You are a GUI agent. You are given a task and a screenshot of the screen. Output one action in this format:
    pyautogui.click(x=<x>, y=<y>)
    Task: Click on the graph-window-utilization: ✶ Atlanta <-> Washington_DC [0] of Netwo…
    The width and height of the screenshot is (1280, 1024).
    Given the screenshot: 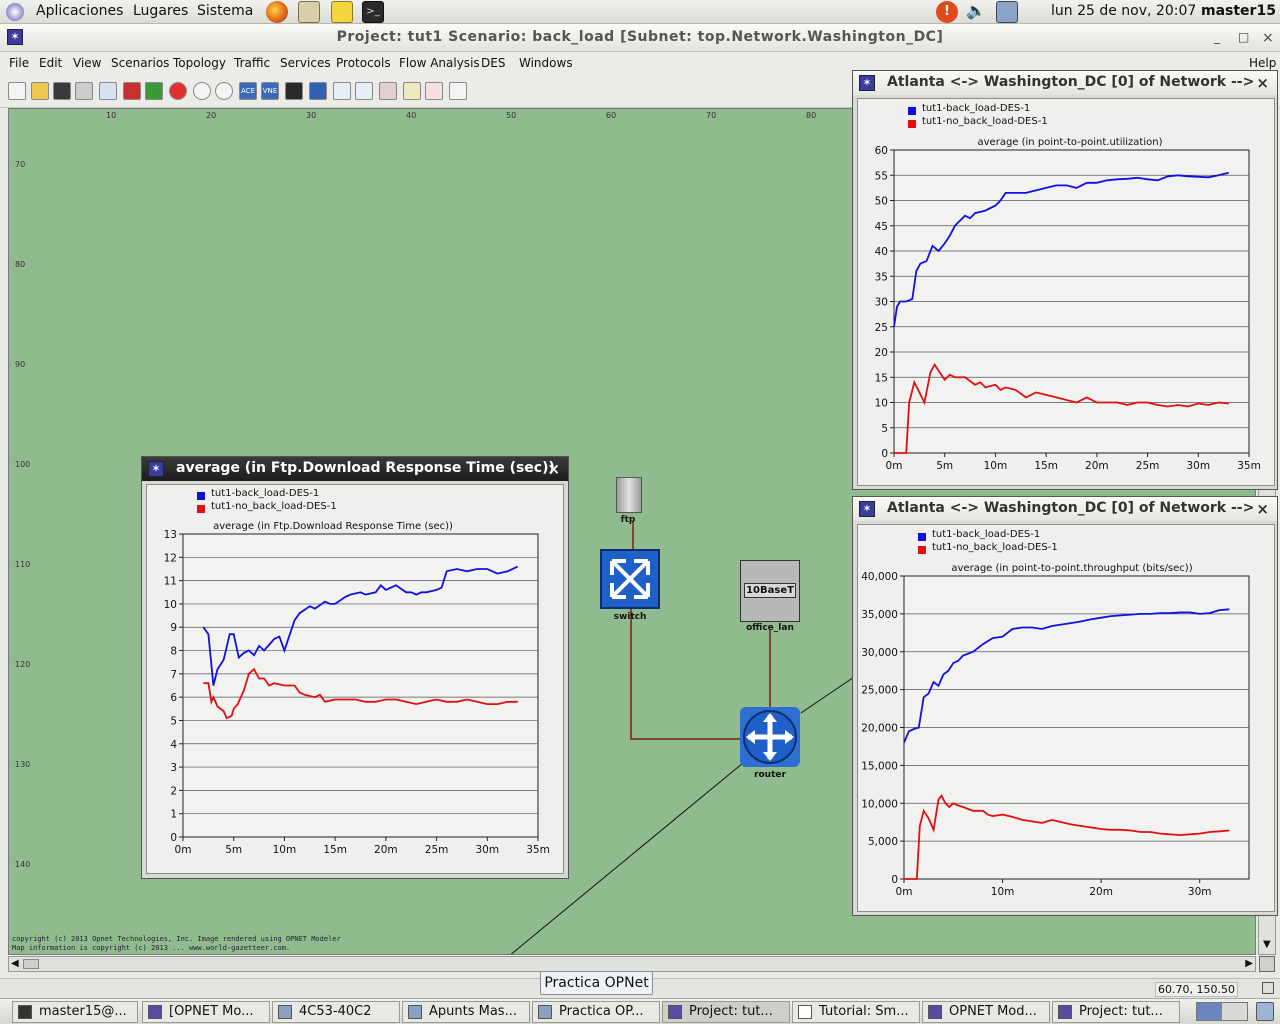 What is the action you would take?
    pyautogui.click(x=1065, y=280)
    